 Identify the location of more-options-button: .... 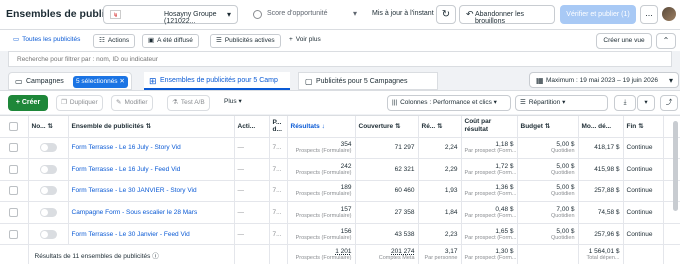
(649, 14).